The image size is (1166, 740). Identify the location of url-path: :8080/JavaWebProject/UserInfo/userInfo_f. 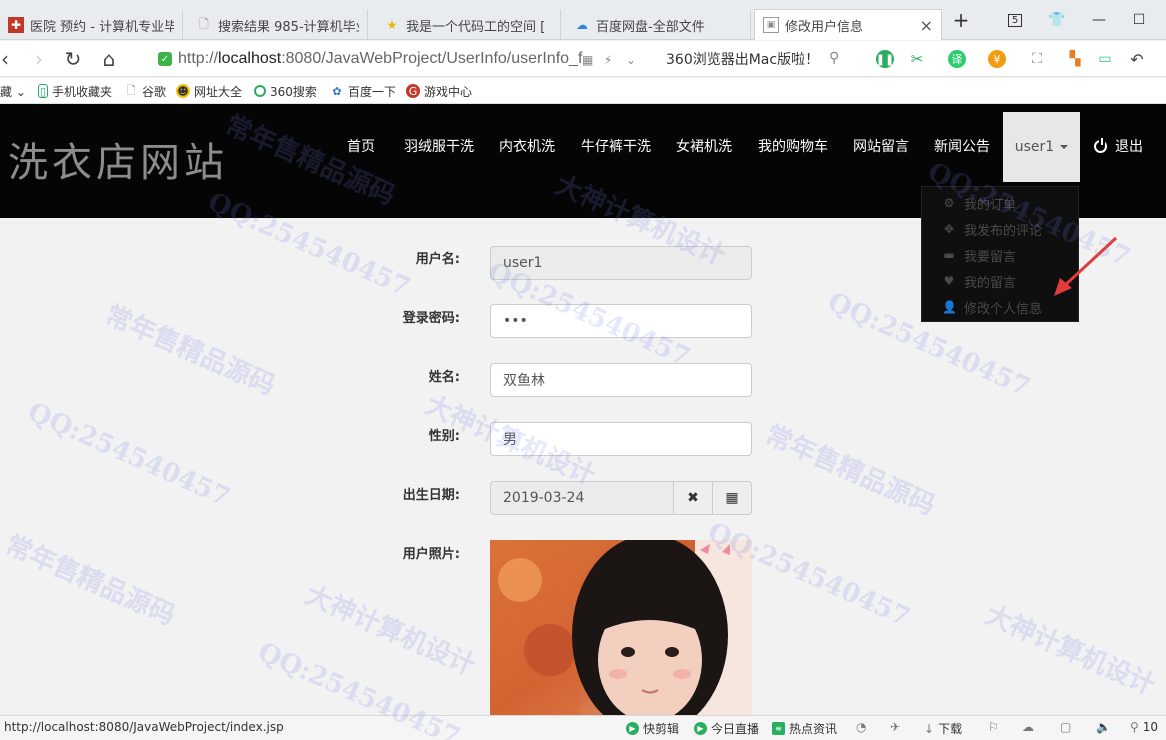
(432, 58).